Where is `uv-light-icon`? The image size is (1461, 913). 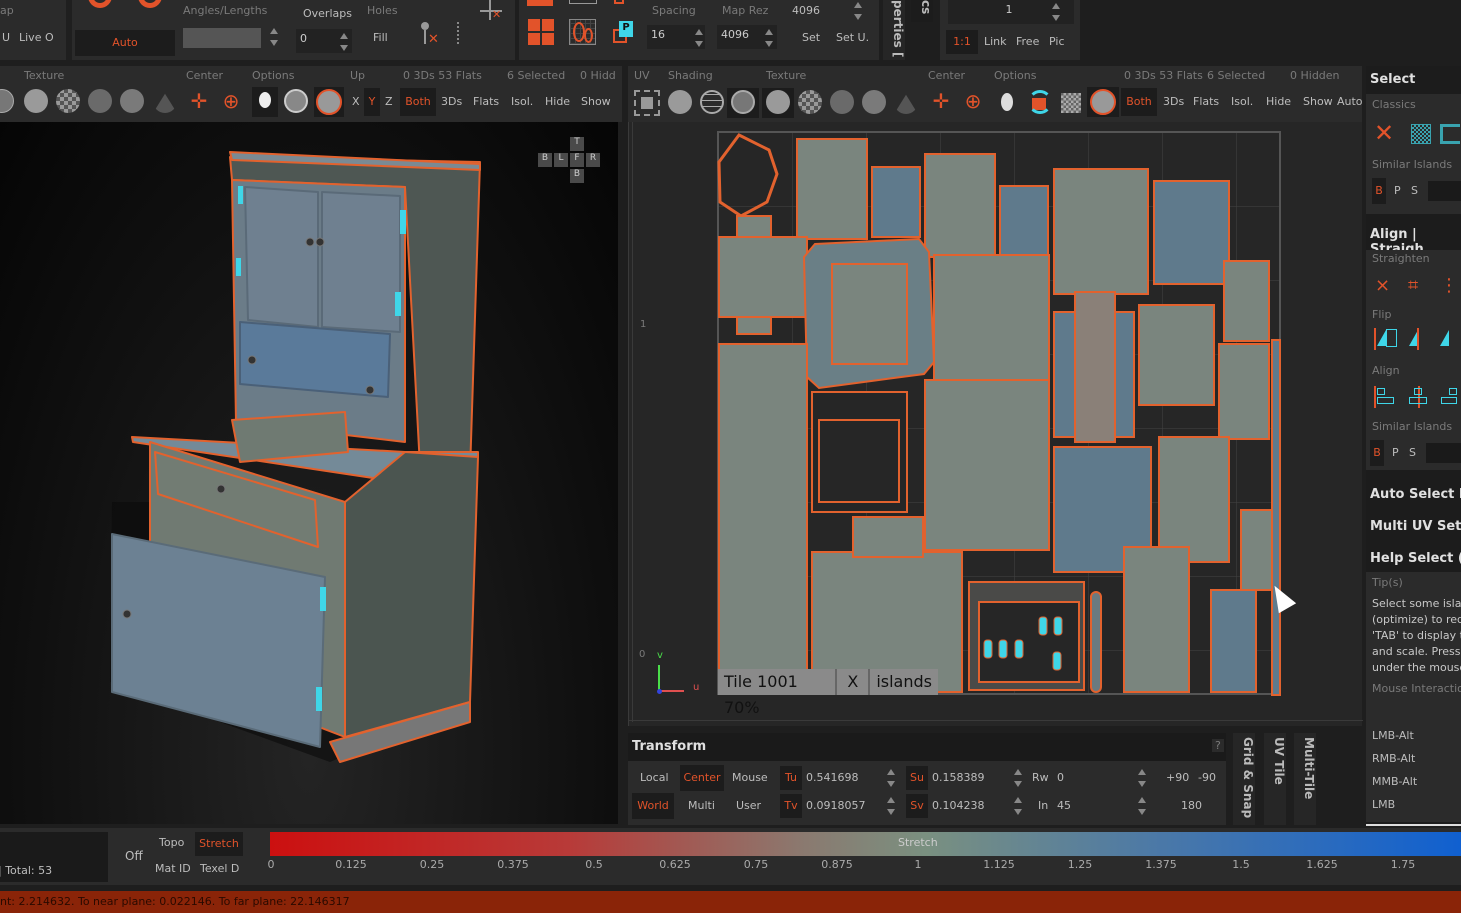 uv-light-icon is located at coordinates (1007, 102).